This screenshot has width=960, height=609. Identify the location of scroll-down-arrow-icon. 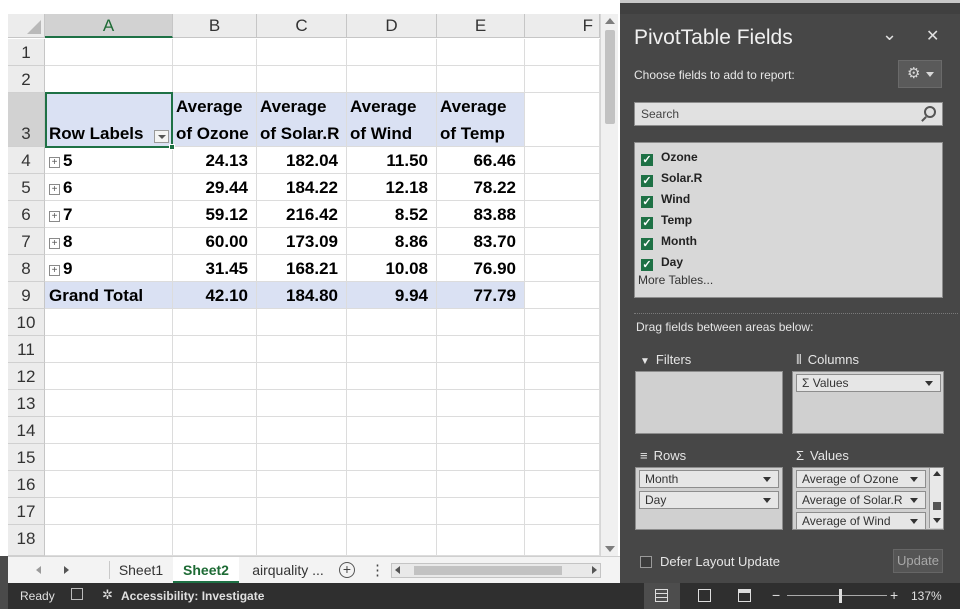
(610, 549).